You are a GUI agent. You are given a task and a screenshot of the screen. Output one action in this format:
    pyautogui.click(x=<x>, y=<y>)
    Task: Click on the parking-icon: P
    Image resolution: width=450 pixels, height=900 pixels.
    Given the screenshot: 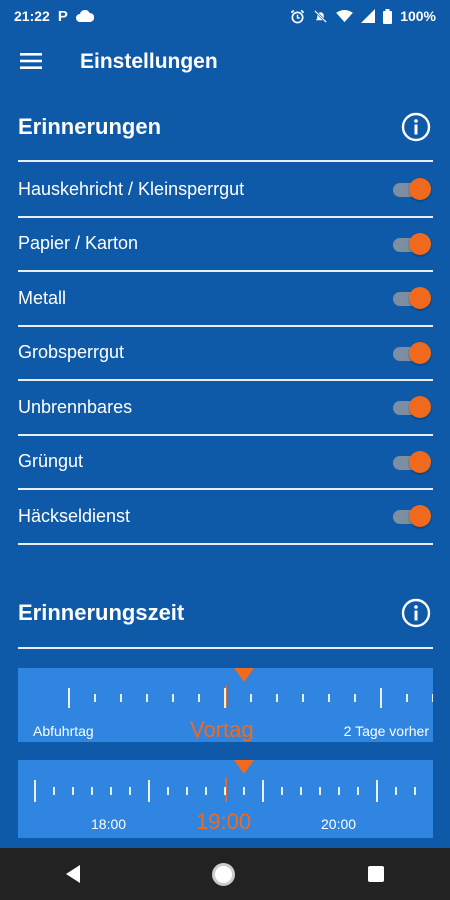 What is the action you would take?
    pyautogui.click(x=62, y=16)
    